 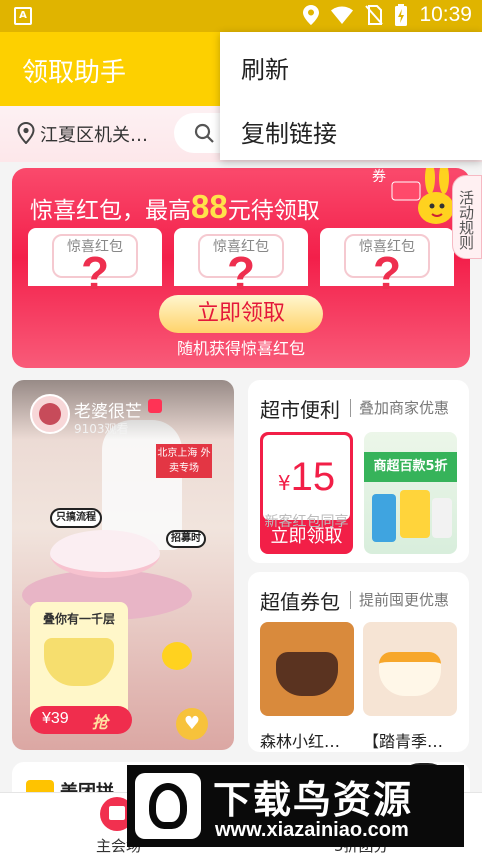 What do you see at coordinates (284, 483) in the screenshot?
I see `currency-symbol: ¥` at bounding box center [284, 483].